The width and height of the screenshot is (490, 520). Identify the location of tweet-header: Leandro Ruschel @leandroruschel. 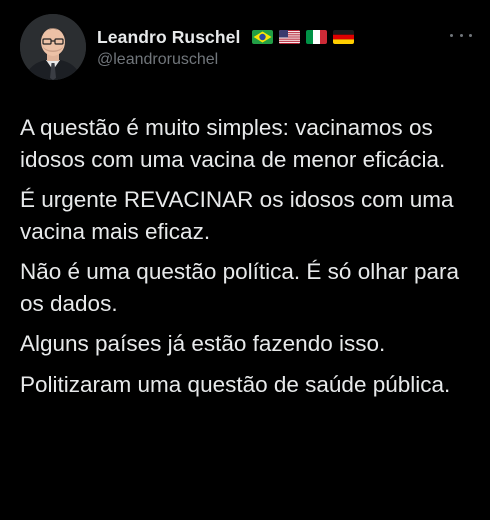
(246, 49).